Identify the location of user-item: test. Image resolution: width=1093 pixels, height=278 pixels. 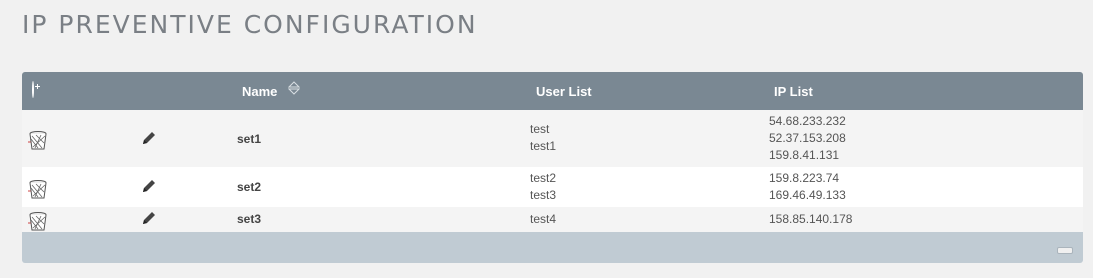
(540, 129).